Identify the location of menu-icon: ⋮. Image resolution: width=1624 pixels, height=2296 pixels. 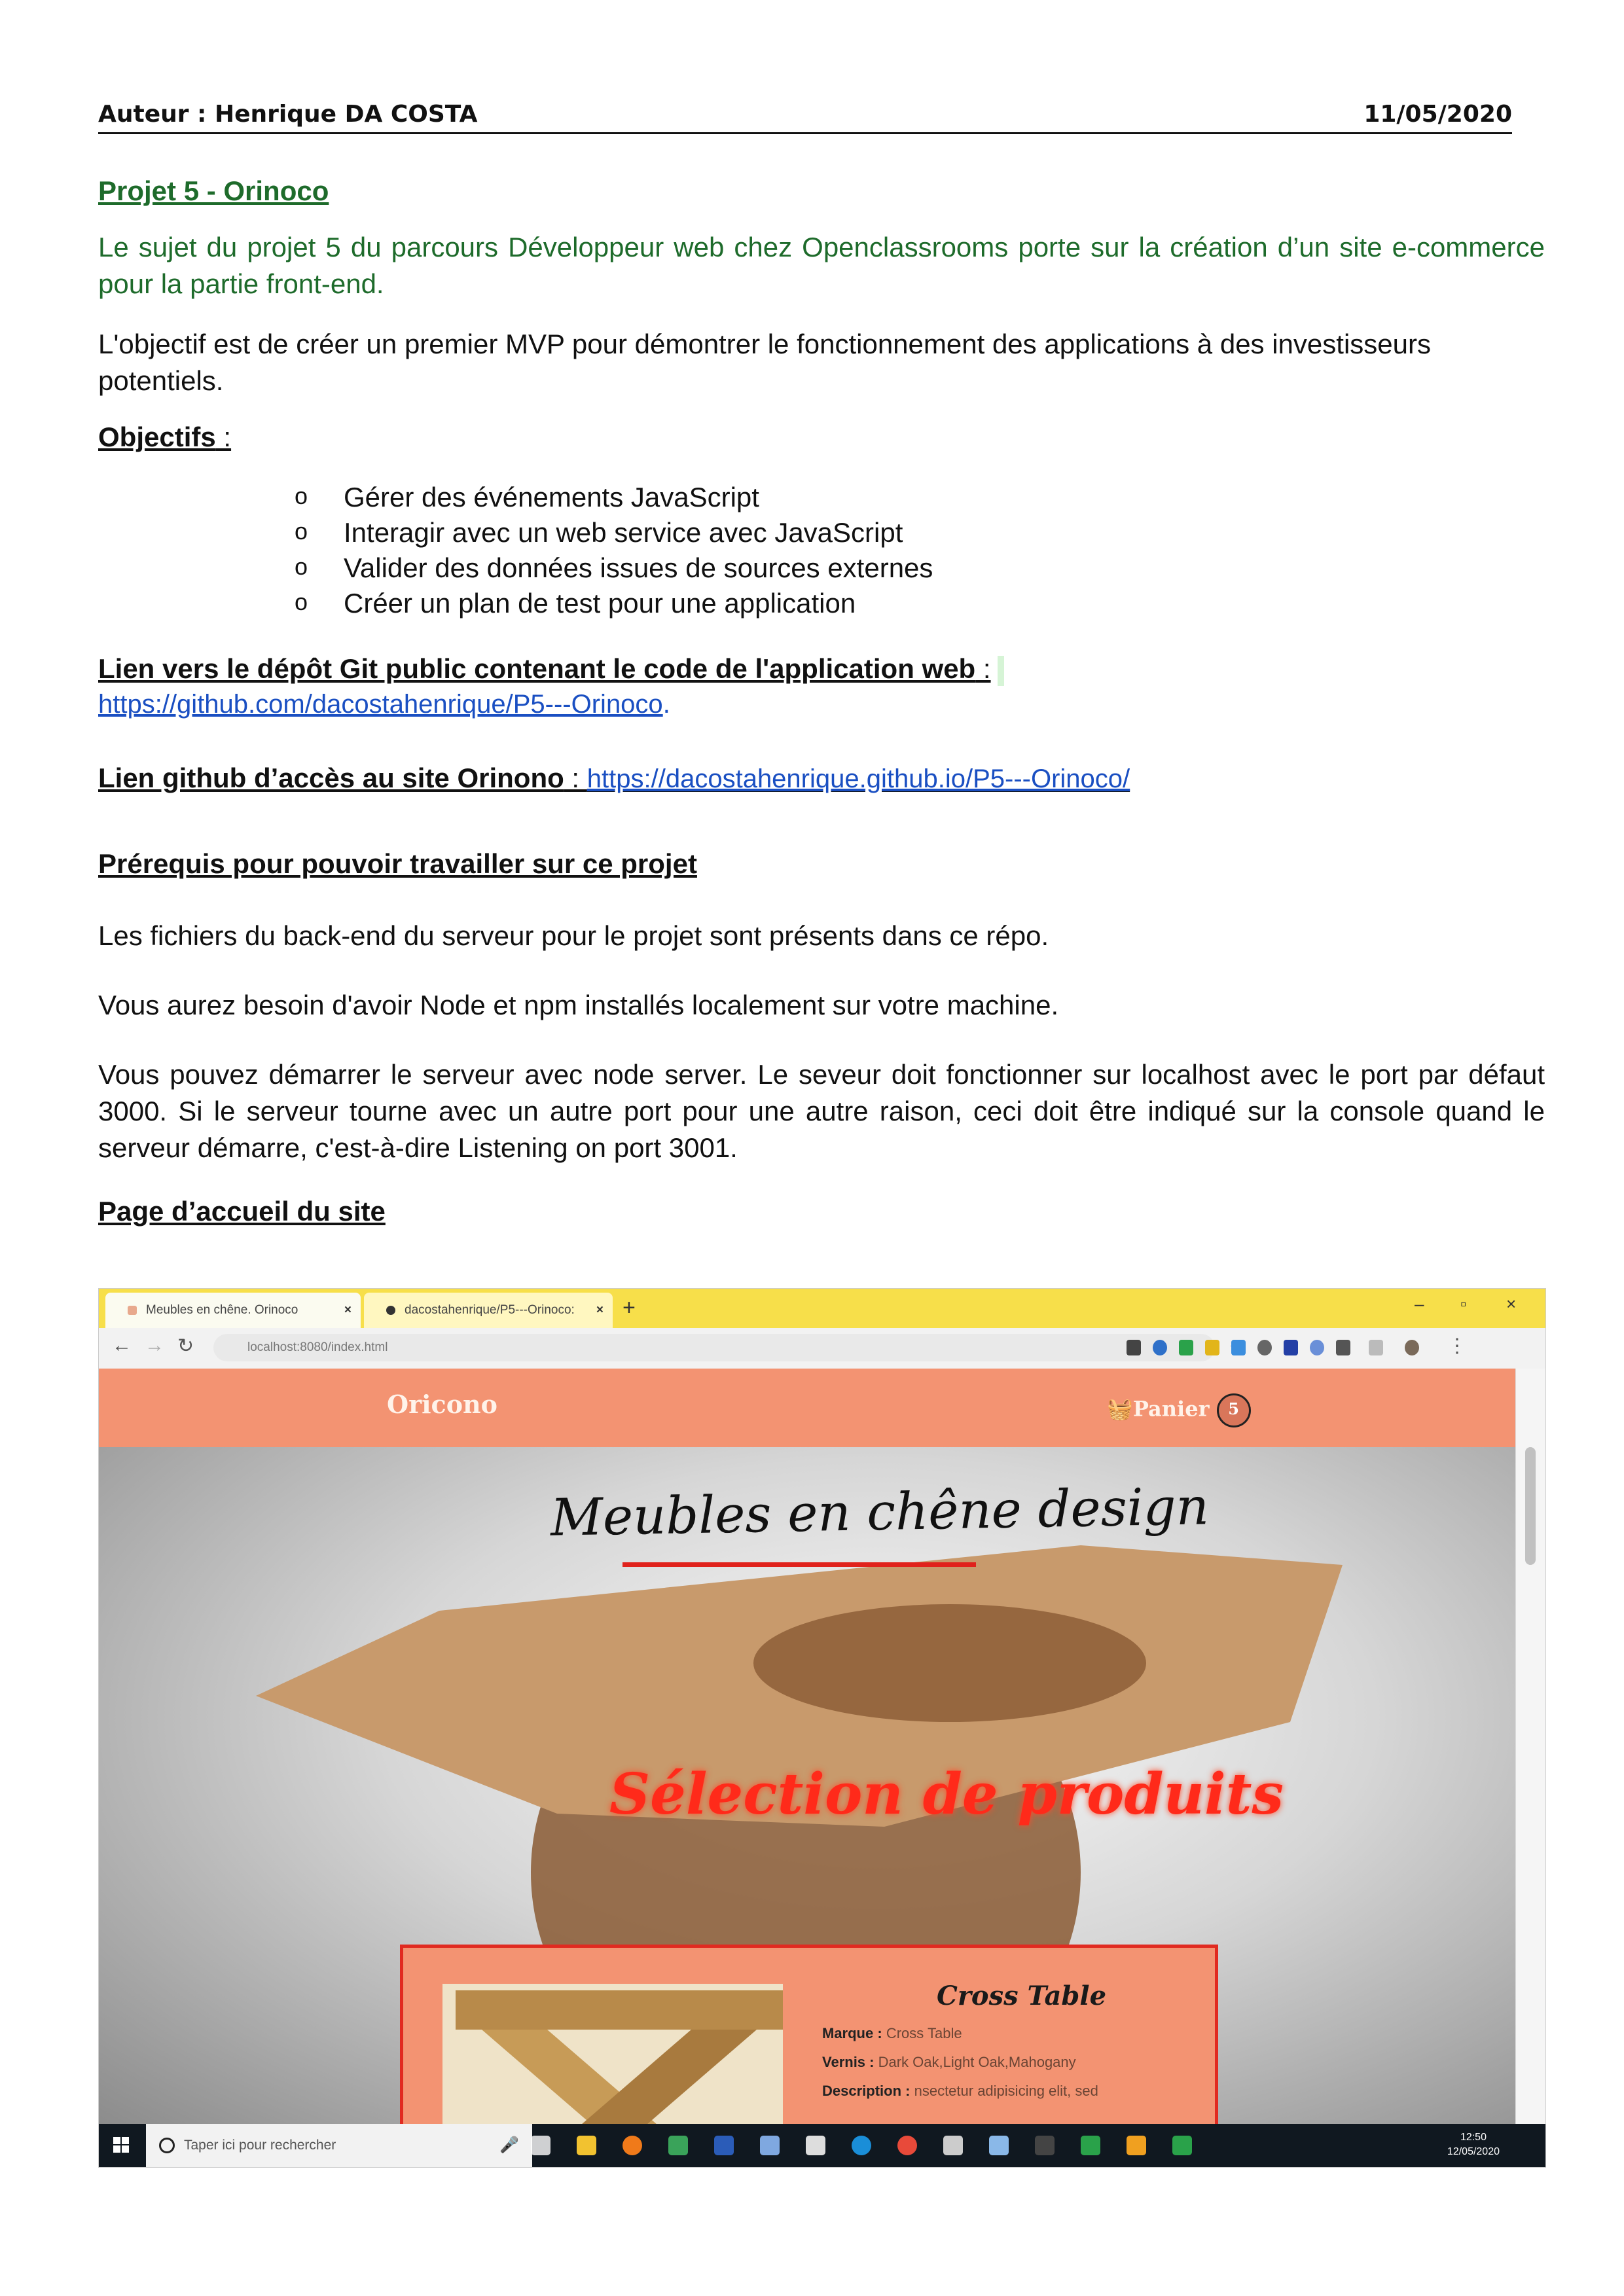
(1457, 1346).